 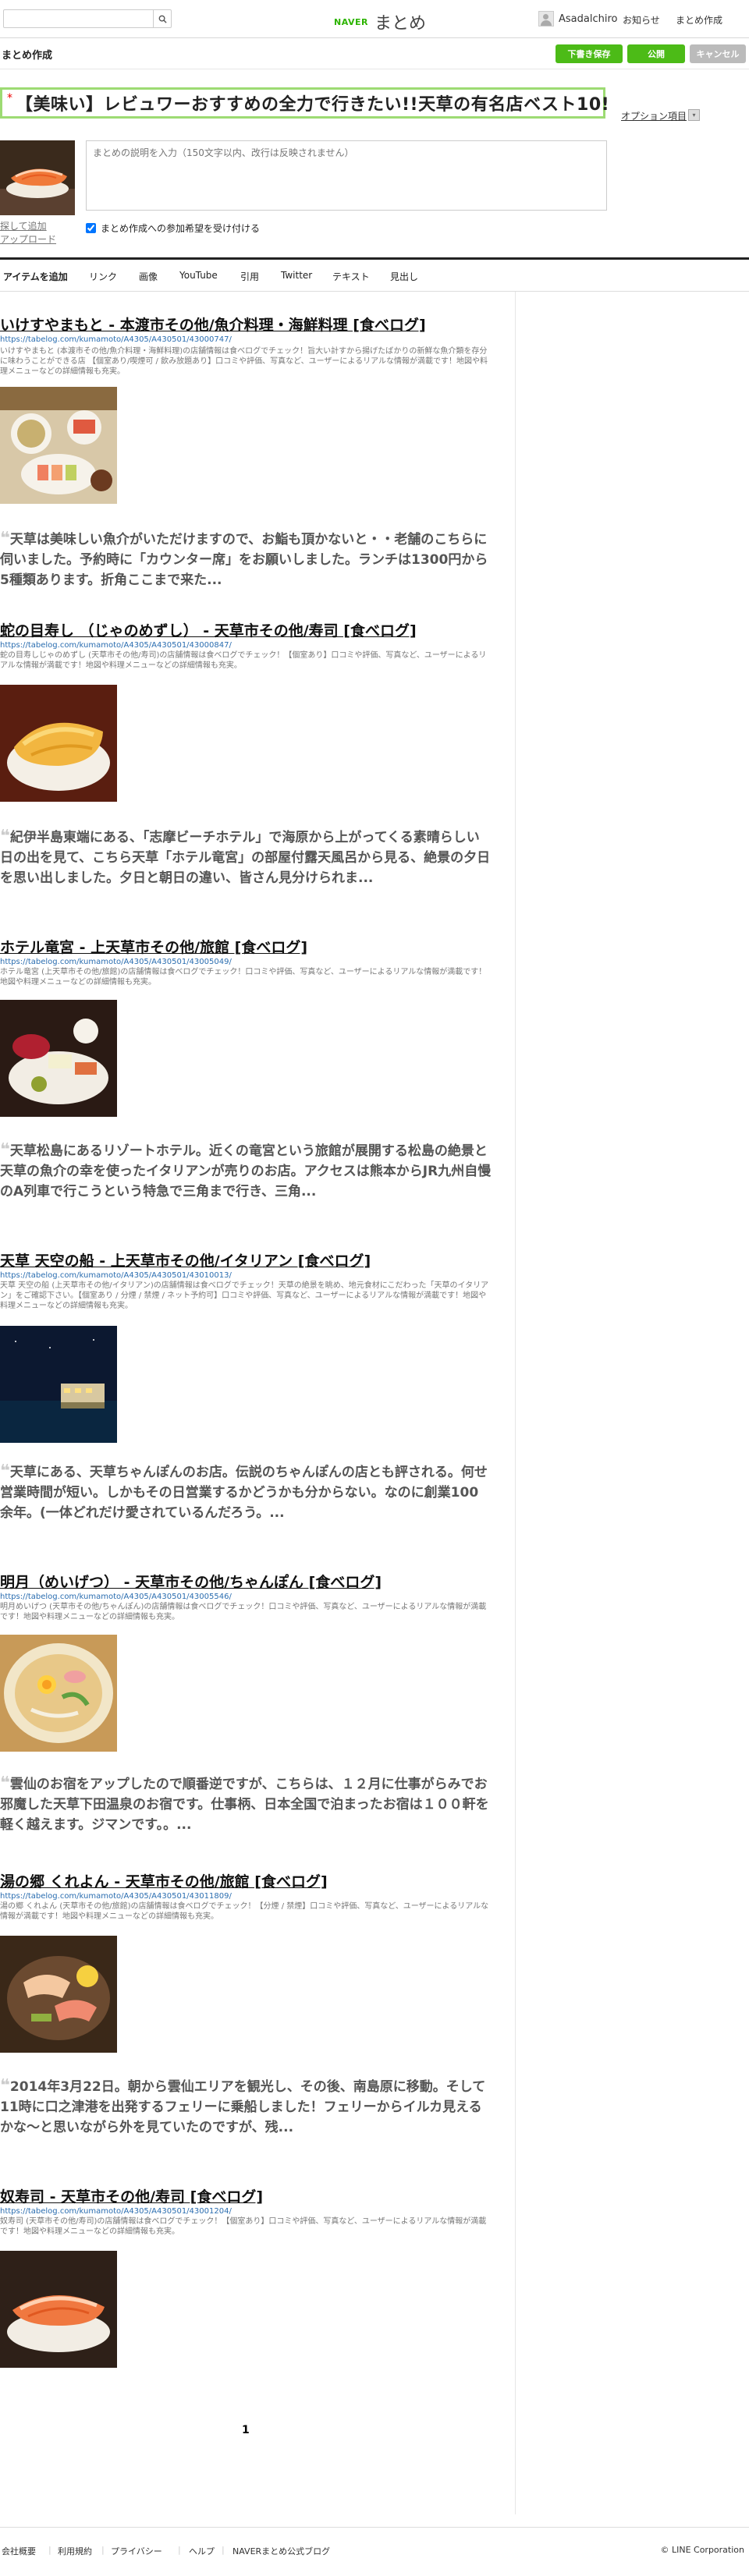 What do you see at coordinates (702, 2550) in the screenshot?
I see `copyright: © LINE Corporation` at bounding box center [702, 2550].